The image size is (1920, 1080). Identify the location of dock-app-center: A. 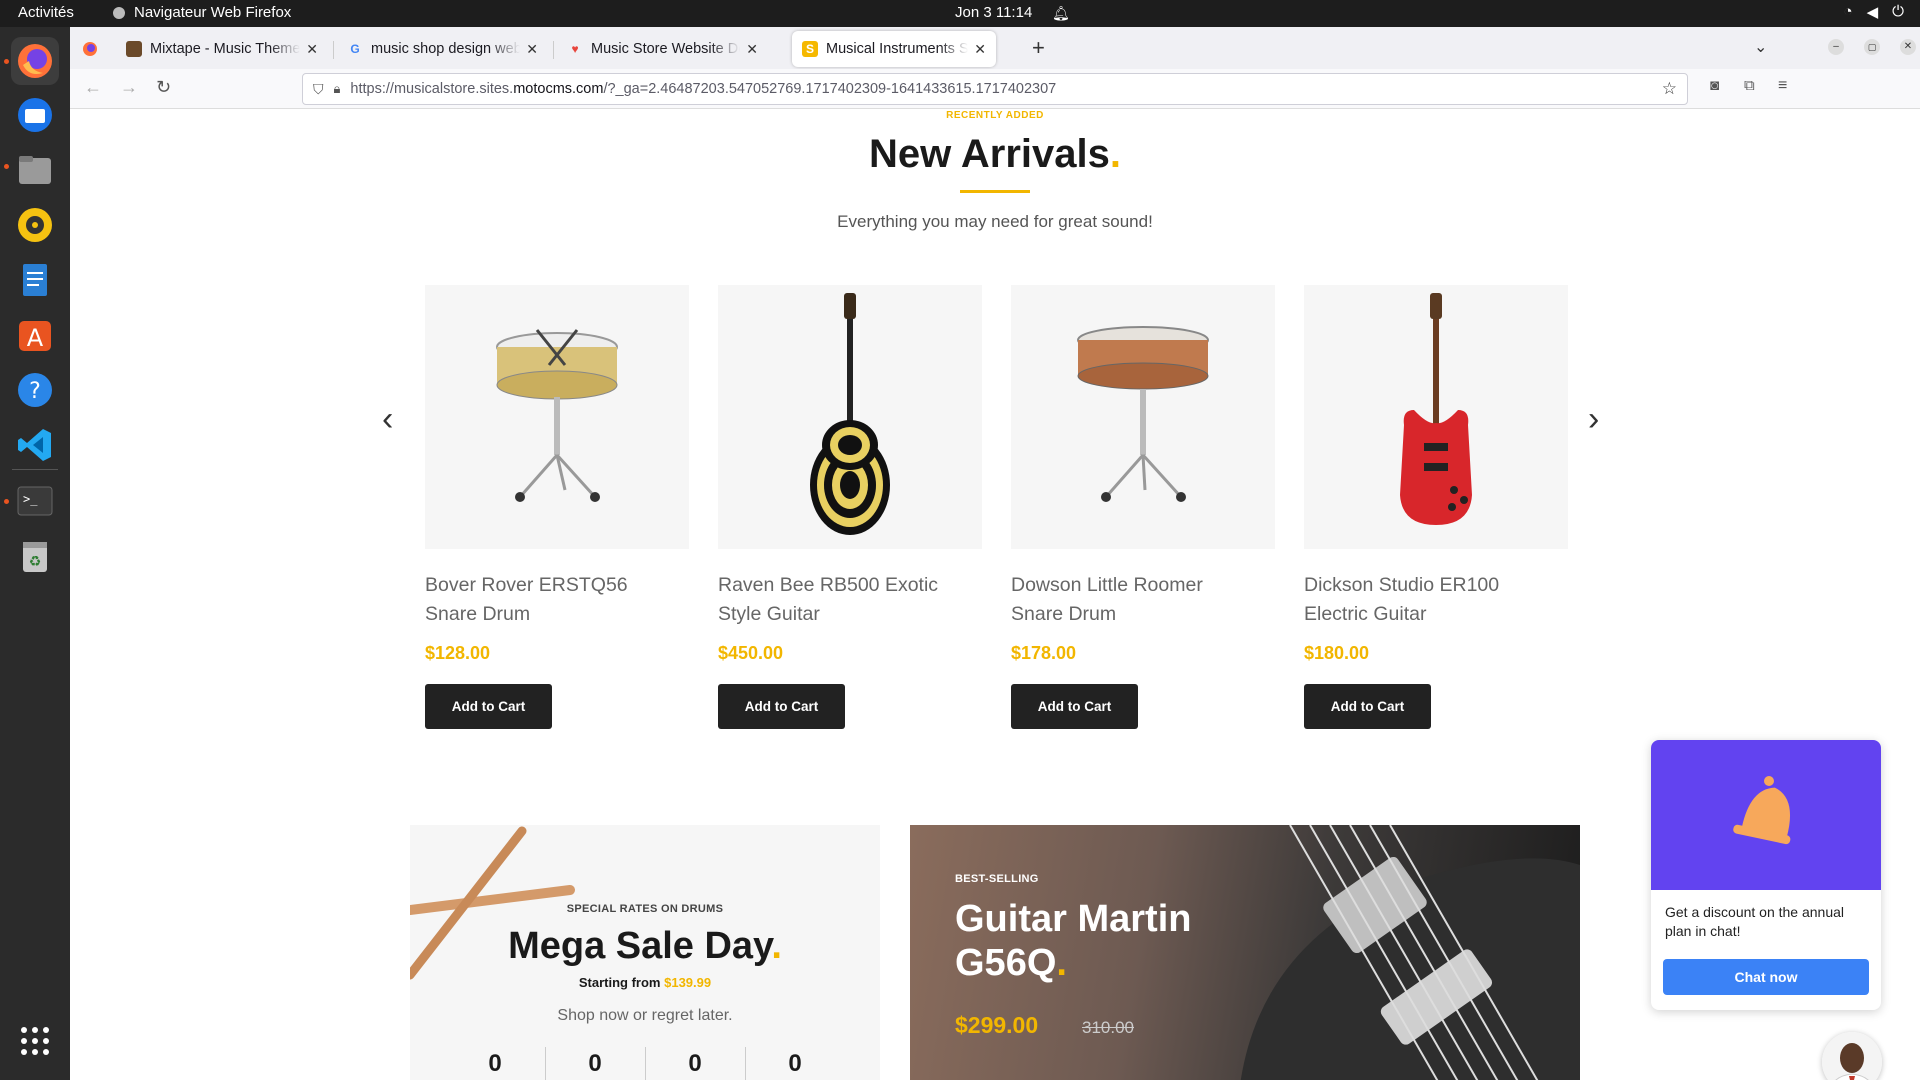
(35, 335).